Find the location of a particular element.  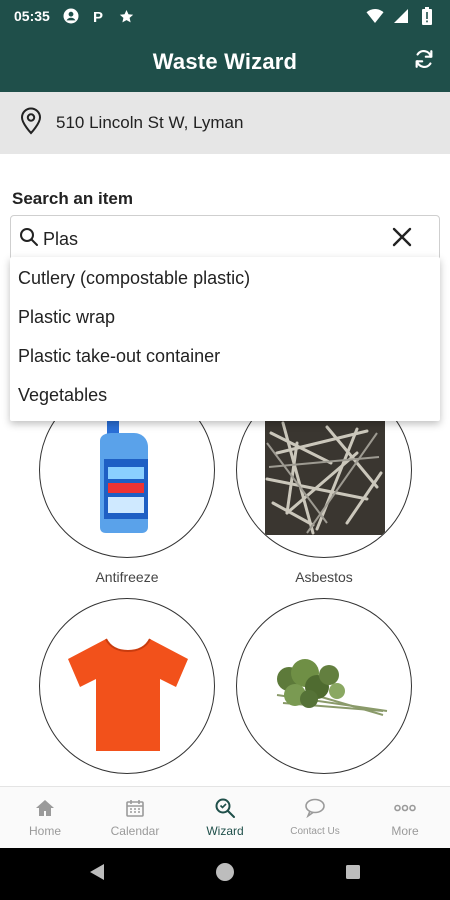

nav-label: Wizard is located at coordinates (225, 831).